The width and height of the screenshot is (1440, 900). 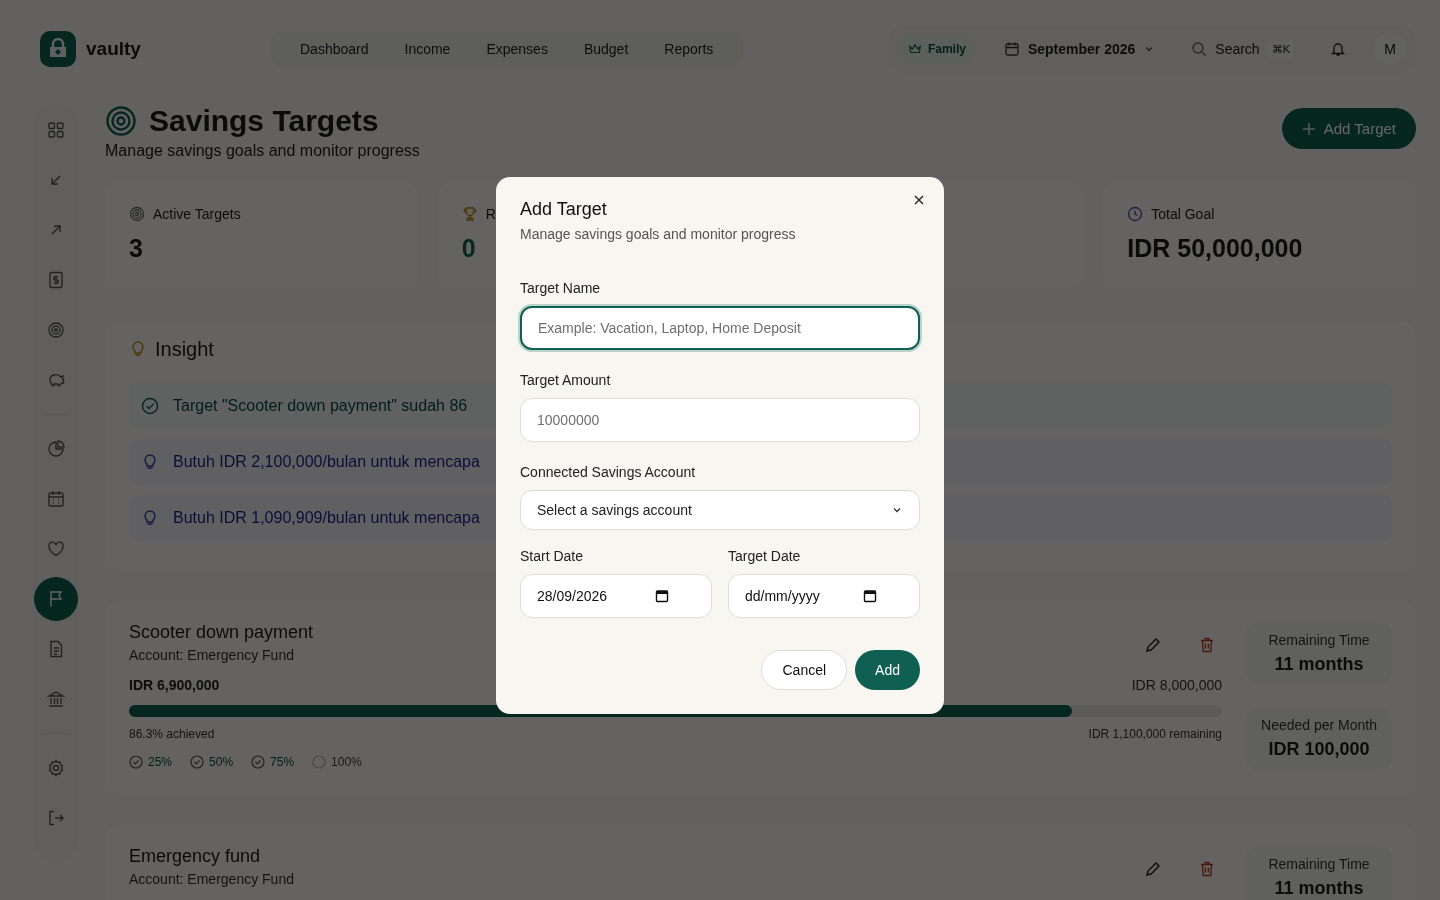 I want to click on field-label: Target Amount, so click(x=566, y=380).